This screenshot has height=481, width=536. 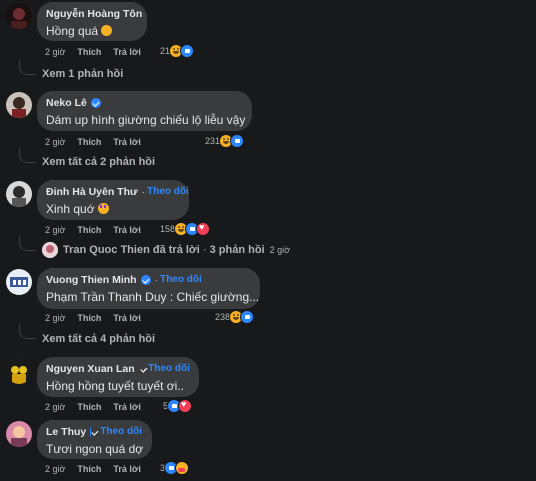 What do you see at coordinates (225, 141) in the screenshot?
I see `reaction-summary: 231` at bounding box center [225, 141].